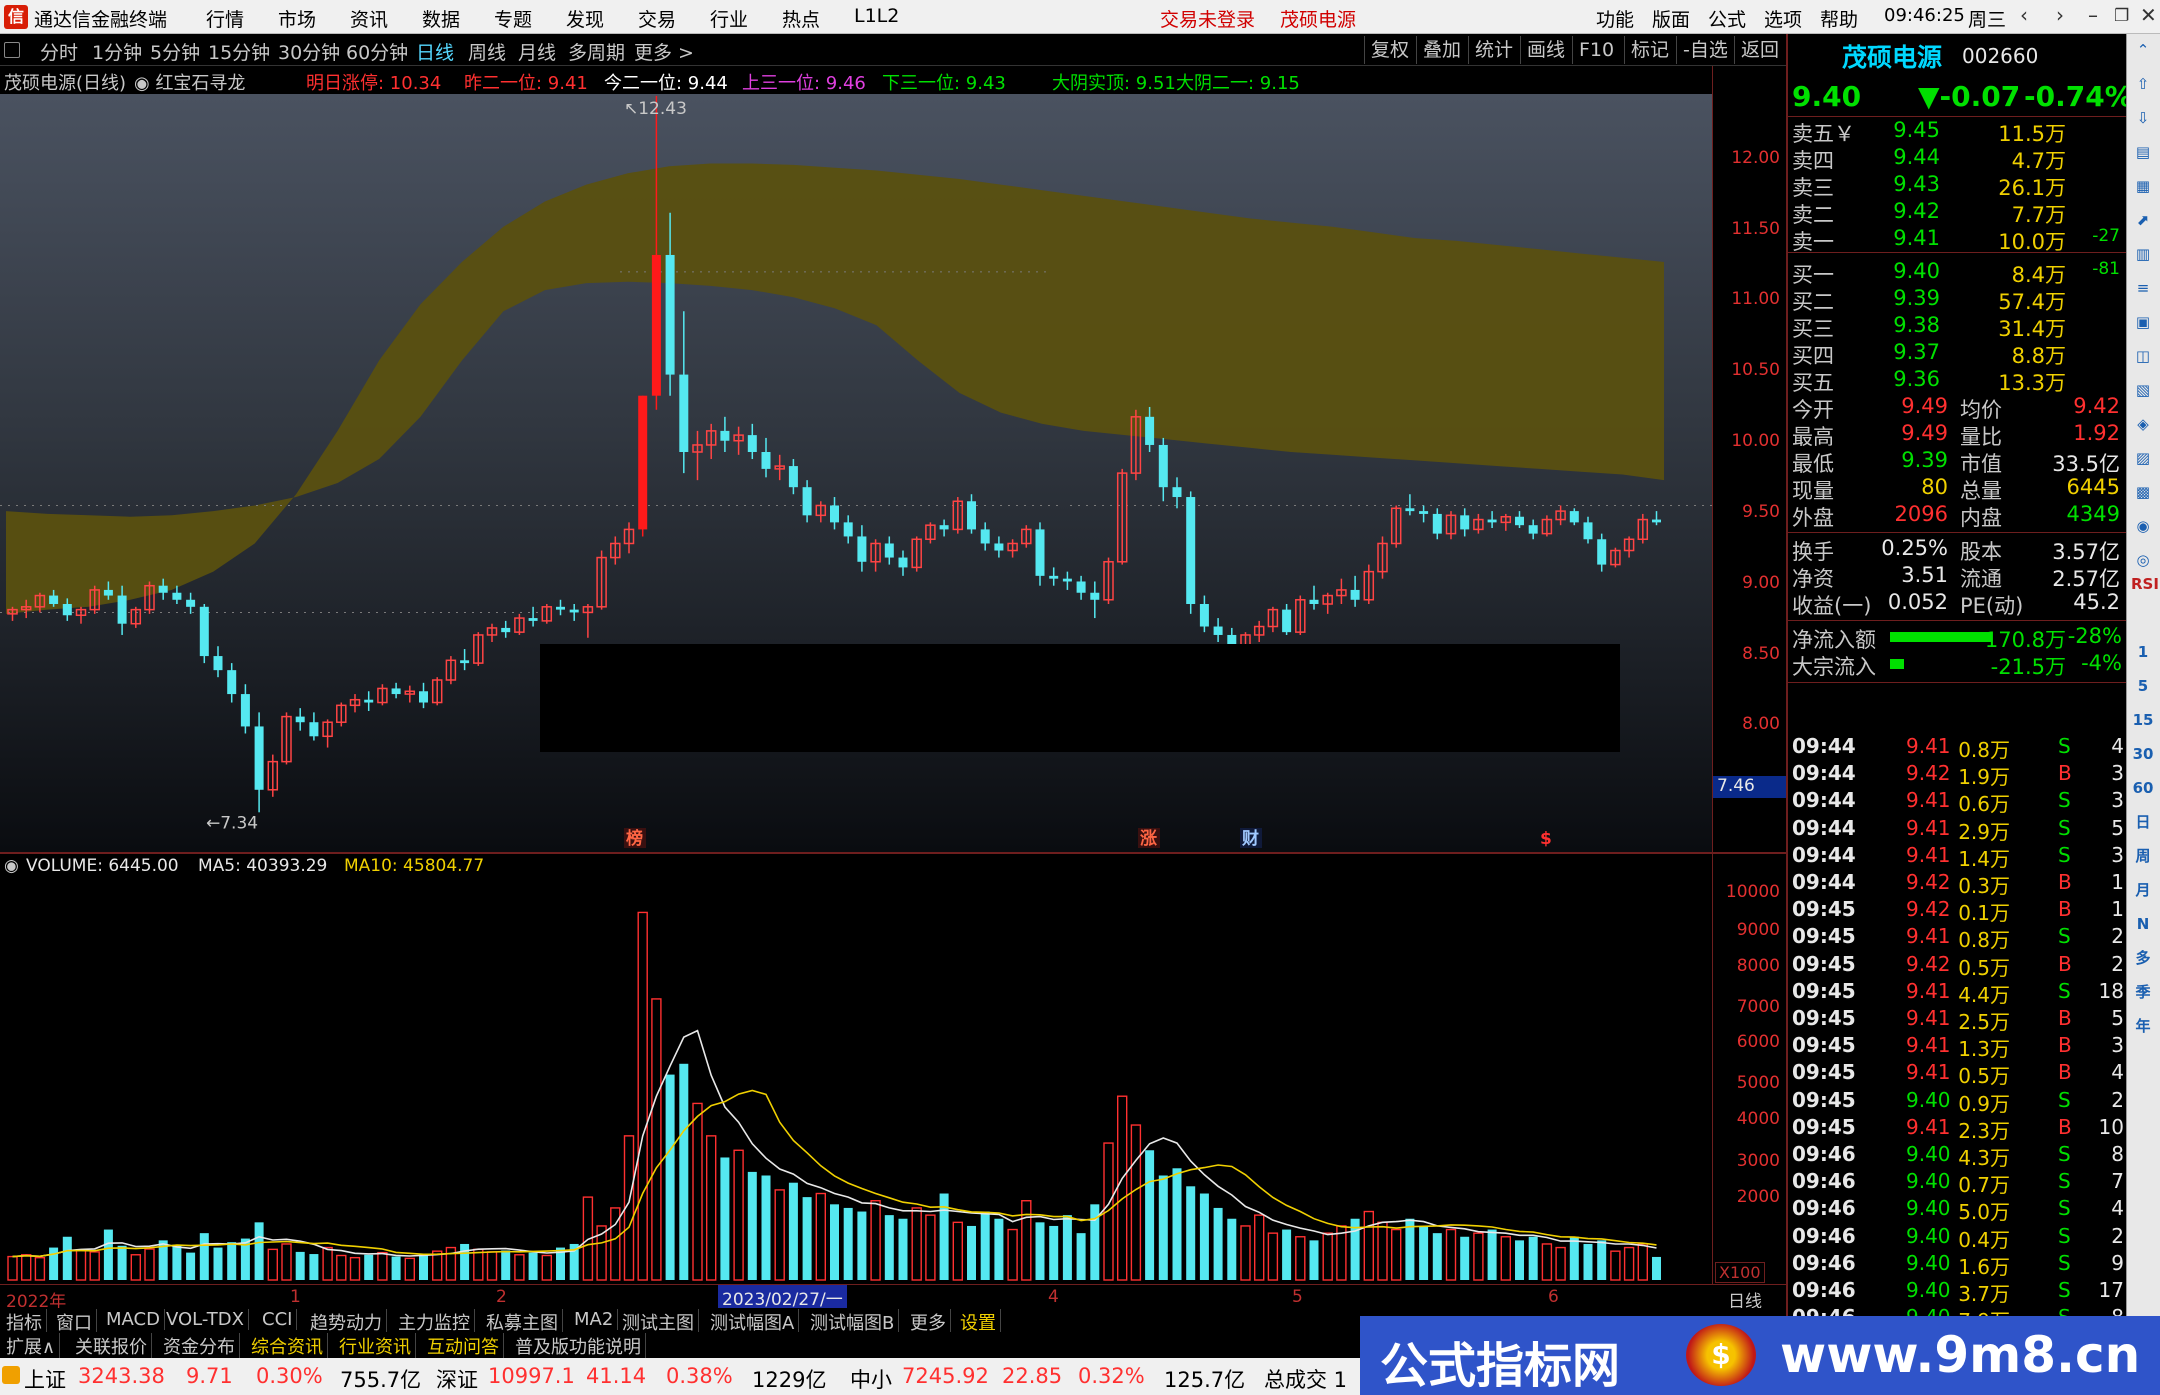 This screenshot has width=2160, height=1395. What do you see at coordinates (2143, 822) in the screenshot?
I see `sidebar-period: 日` at bounding box center [2143, 822].